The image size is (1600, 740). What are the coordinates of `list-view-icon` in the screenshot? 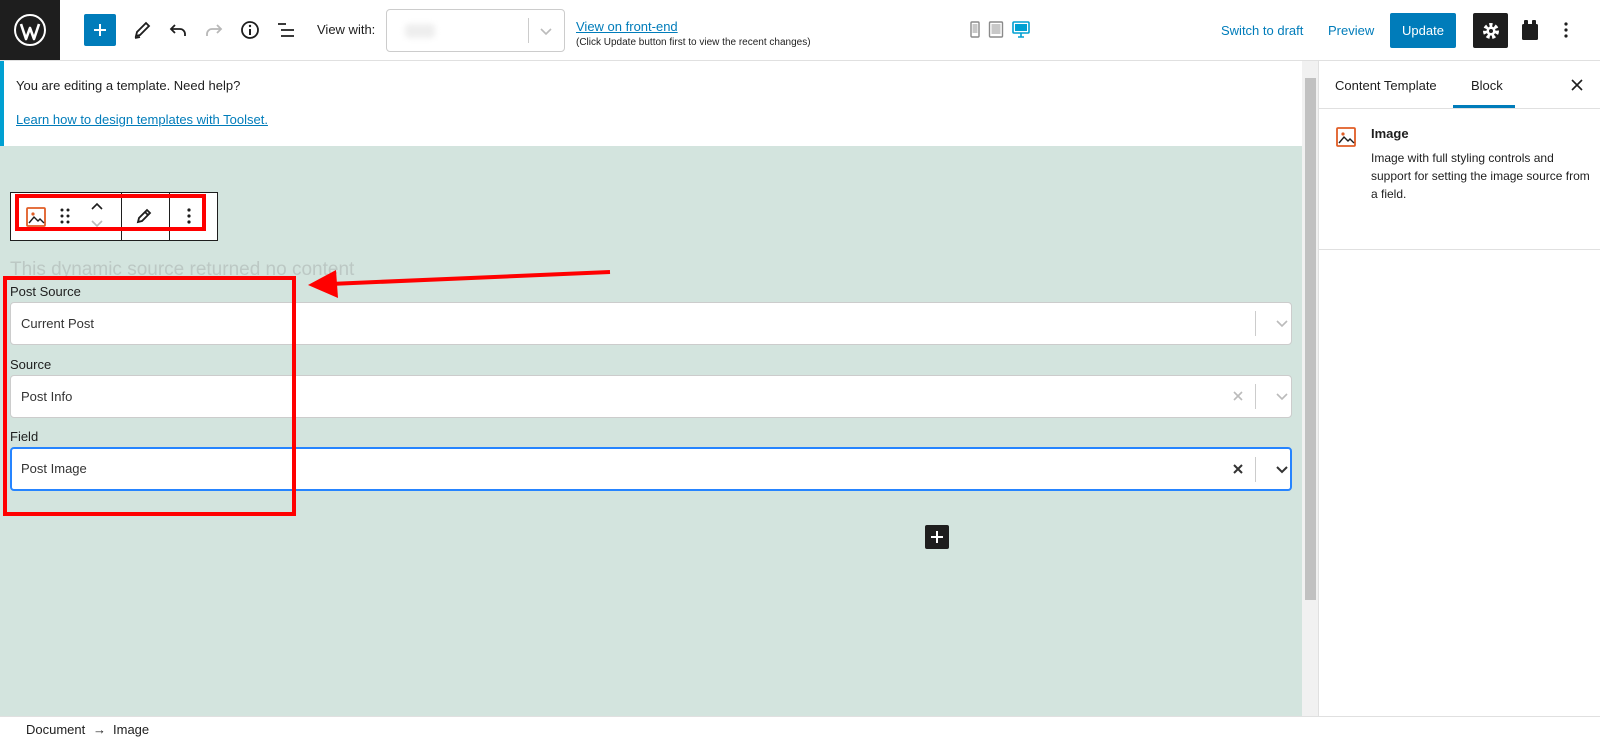 It's located at (286, 30).